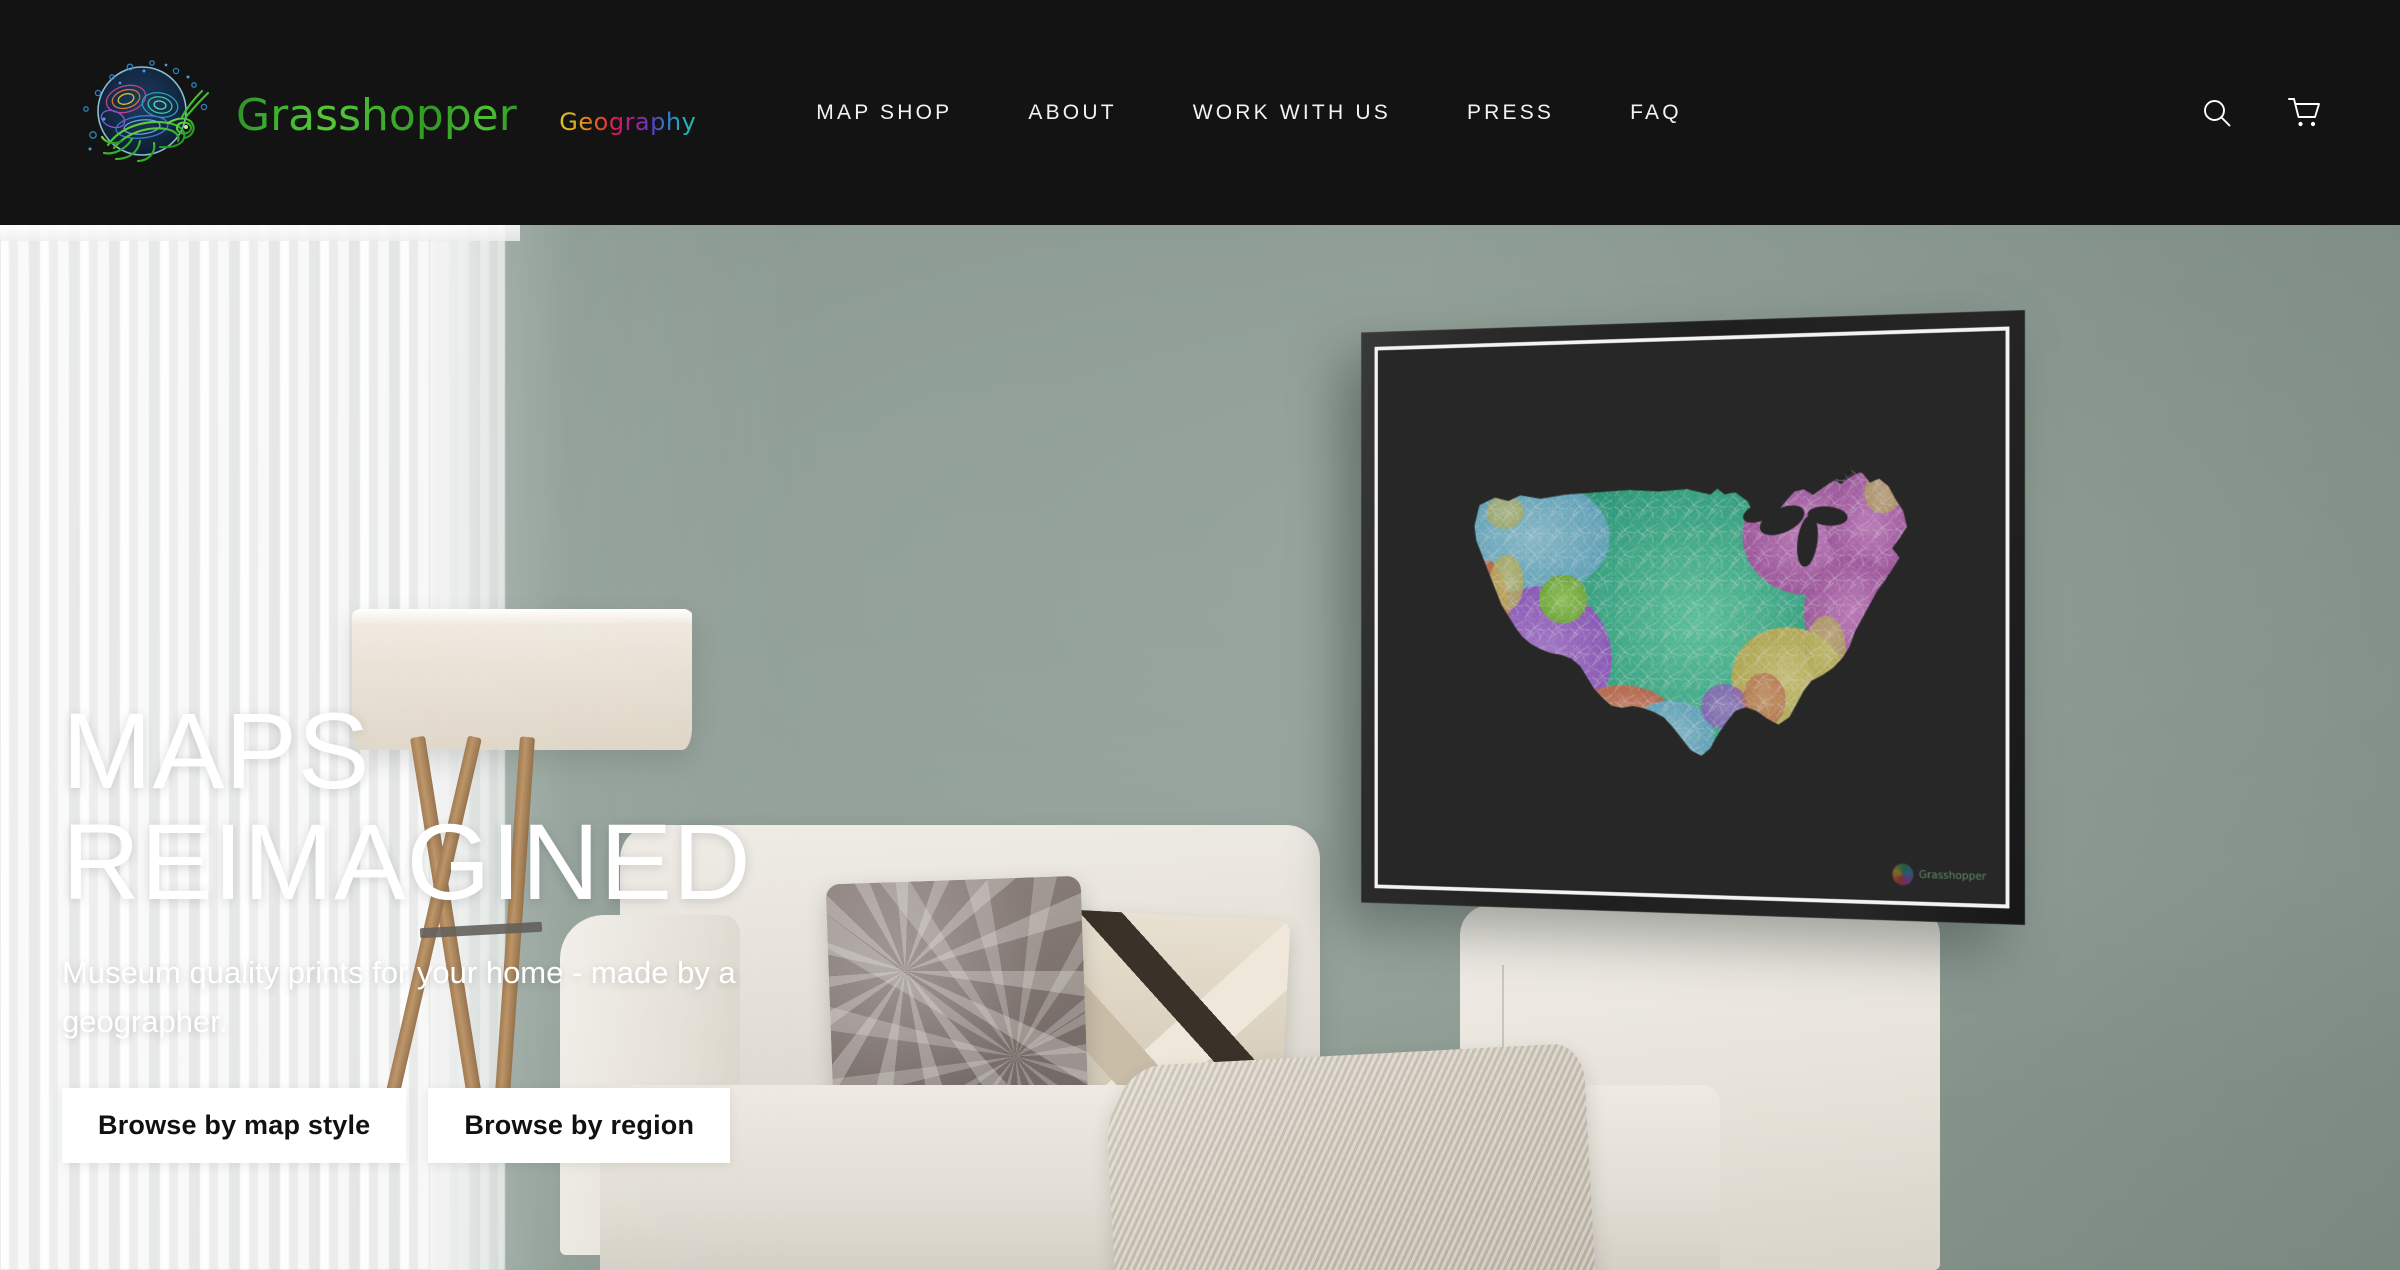 This screenshot has width=2400, height=1270. I want to click on brand-name: Grasshopper, so click(376, 115).